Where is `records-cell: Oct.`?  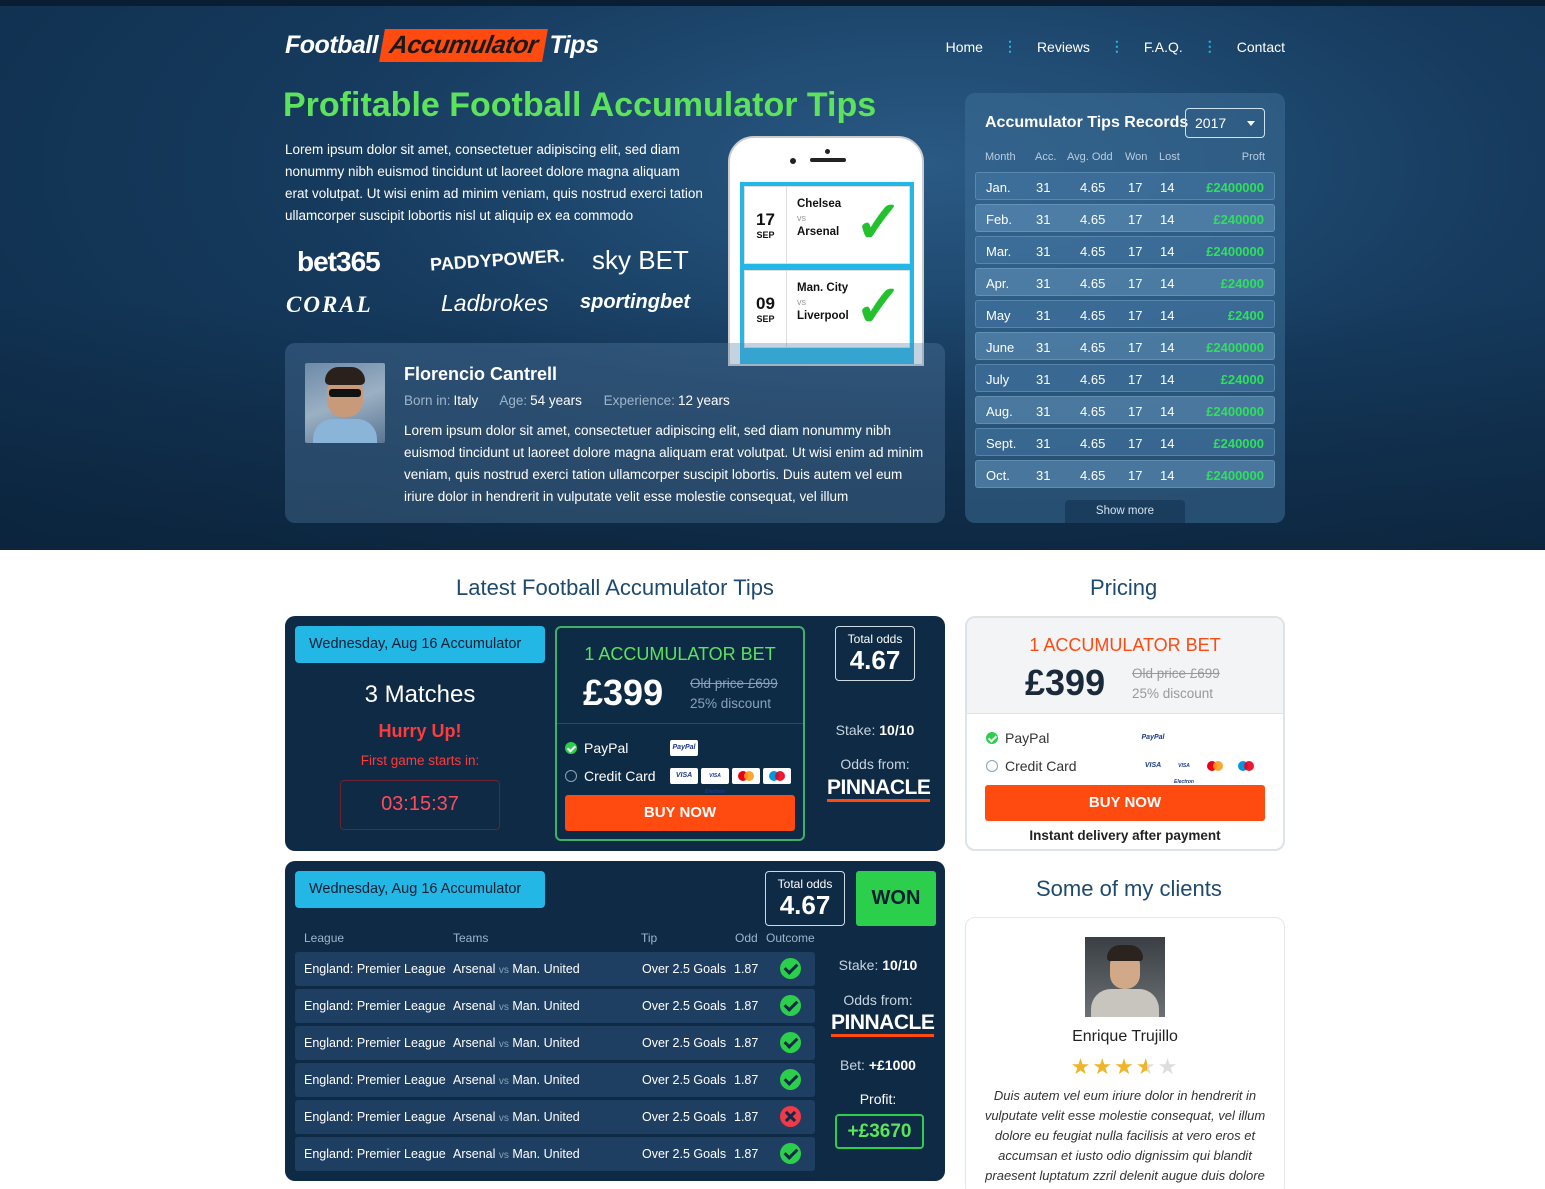
records-cell: Oct. is located at coordinates (998, 475).